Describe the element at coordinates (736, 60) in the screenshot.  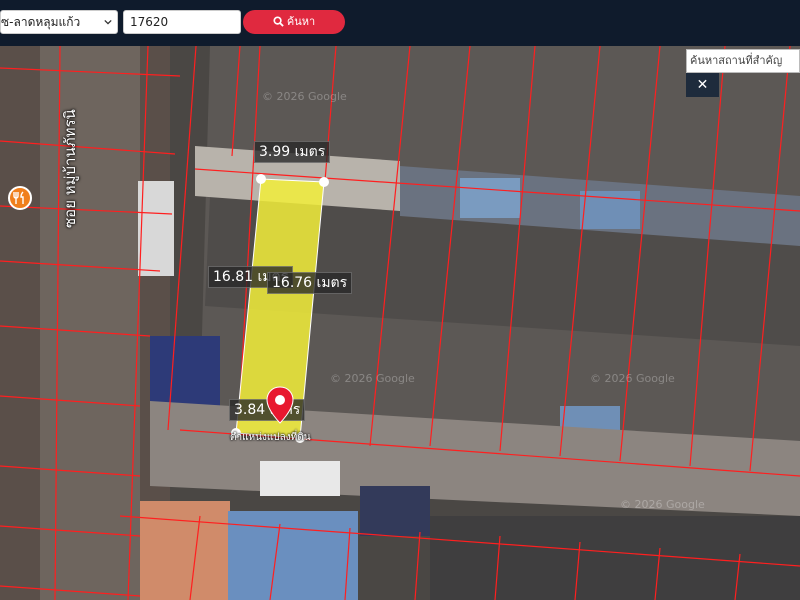
I see `place-search-placeholder: ค้นหาสถานที่สำคัญ` at that location.